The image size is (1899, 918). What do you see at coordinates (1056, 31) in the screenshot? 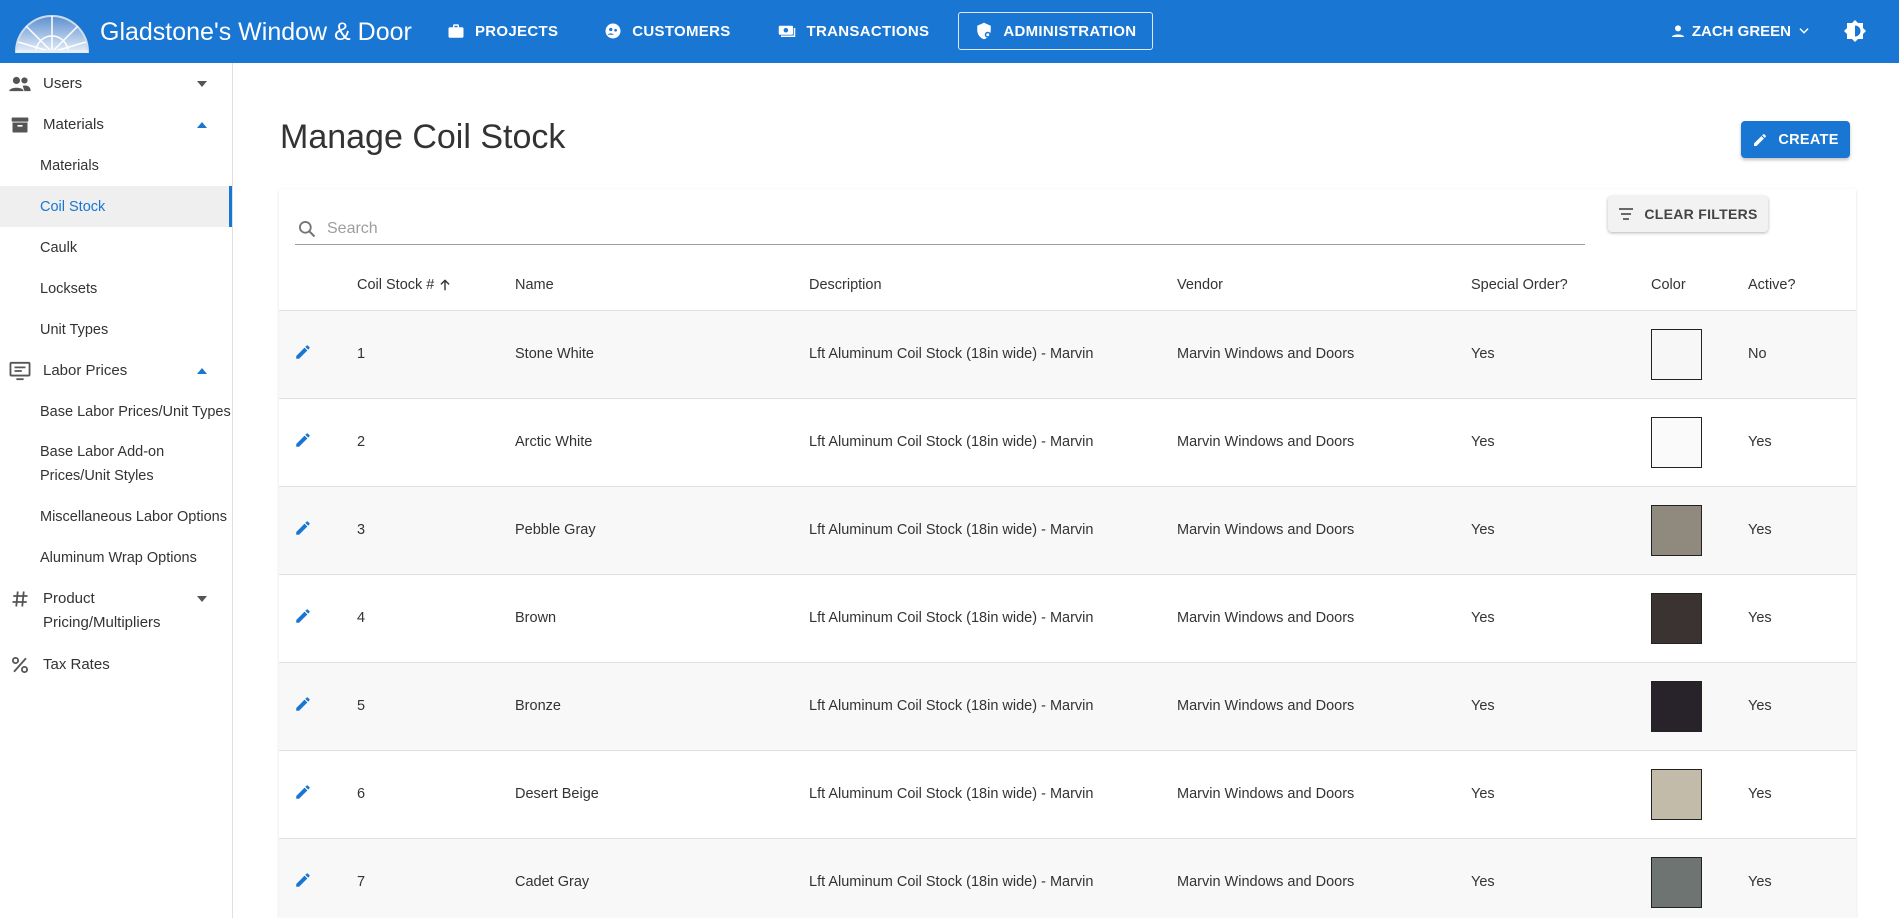
I see `nav-administration: ADMINISTRATION` at bounding box center [1056, 31].